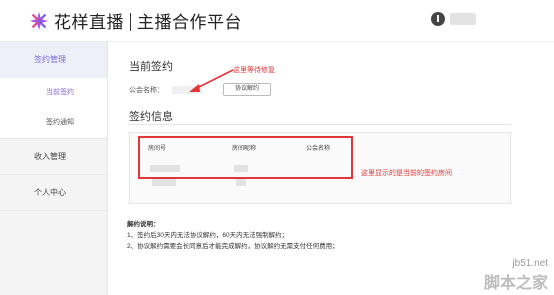  Describe the element at coordinates (208, 235) in the screenshot. I see `notes-item: 1、签约后30天内无法协议解约，60天内无法强制解约；` at that location.